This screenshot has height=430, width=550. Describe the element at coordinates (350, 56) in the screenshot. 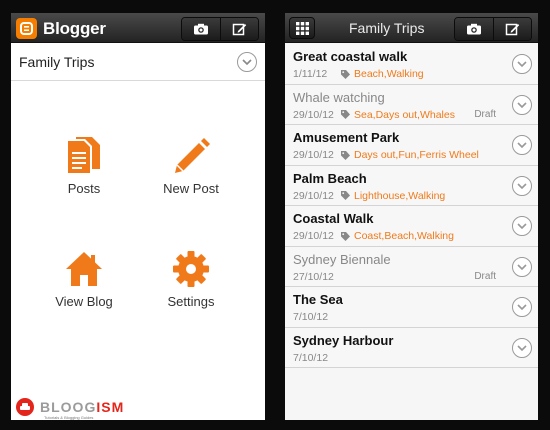

I see `post-title: Great coastal walk` at that location.